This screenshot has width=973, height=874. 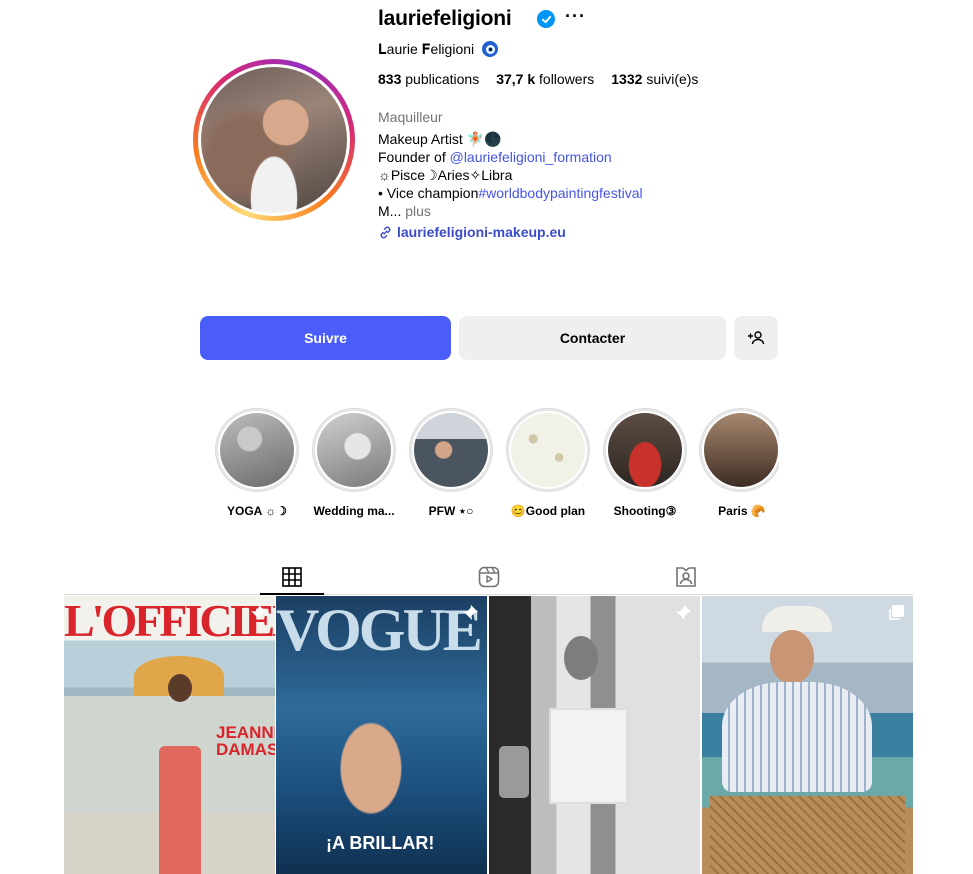 I want to click on highlight-label: YOGA ☼☽, so click(x=257, y=511).